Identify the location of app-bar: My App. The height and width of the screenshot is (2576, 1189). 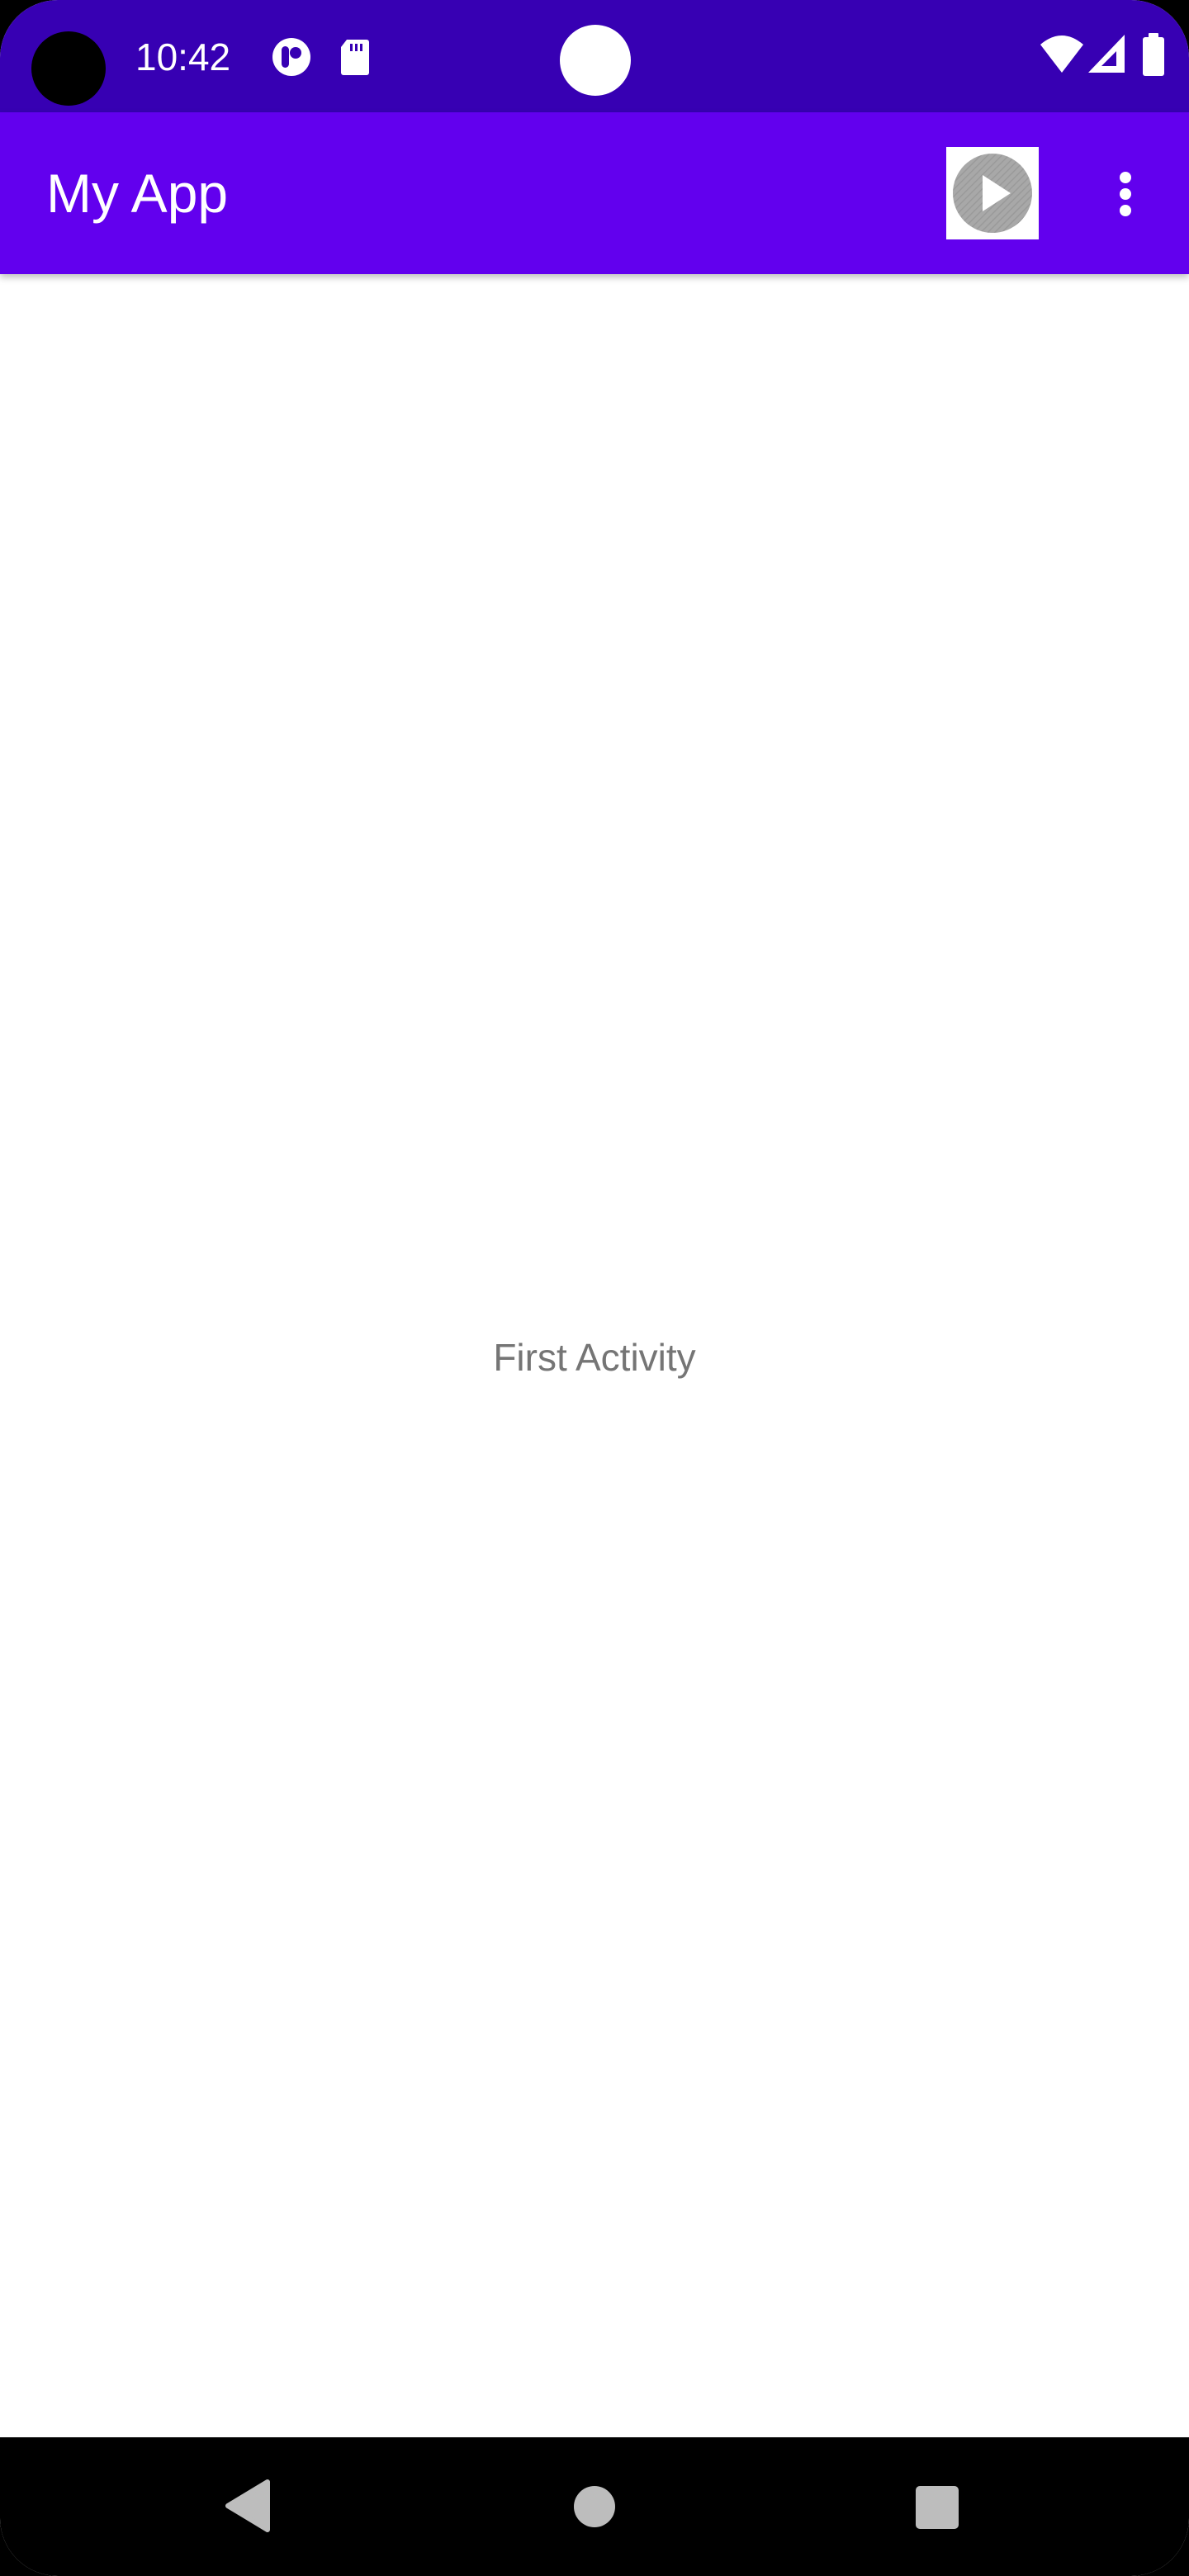
(594, 193).